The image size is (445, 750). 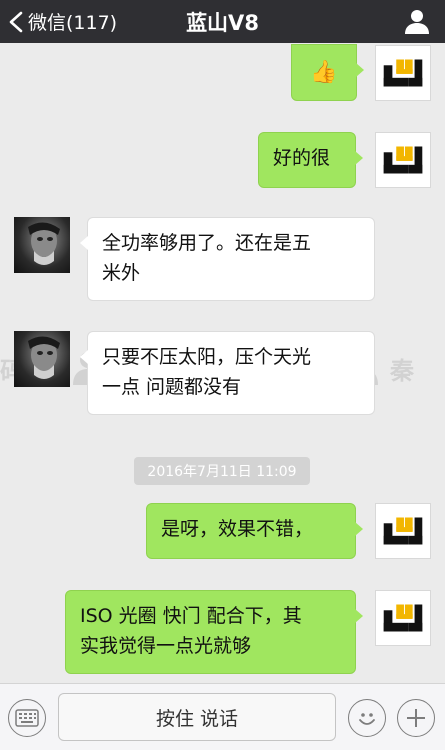 What do you see at coordinates (16, 21) in the screenshot?
I see `chevron-left-icon` at bounding box center [16, 21].